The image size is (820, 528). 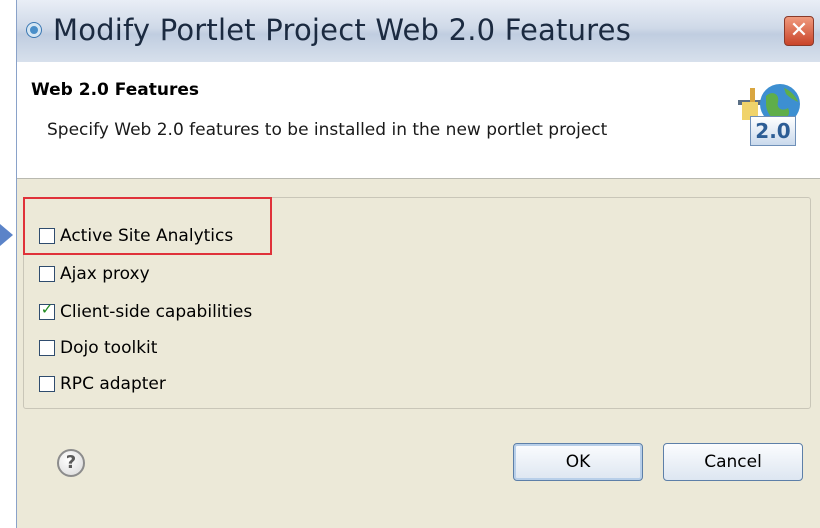 What do you see at coordinates (113, 384) in the screenshot?
I see `feature-label: RPC adapter` at bounding box center [113, 384].